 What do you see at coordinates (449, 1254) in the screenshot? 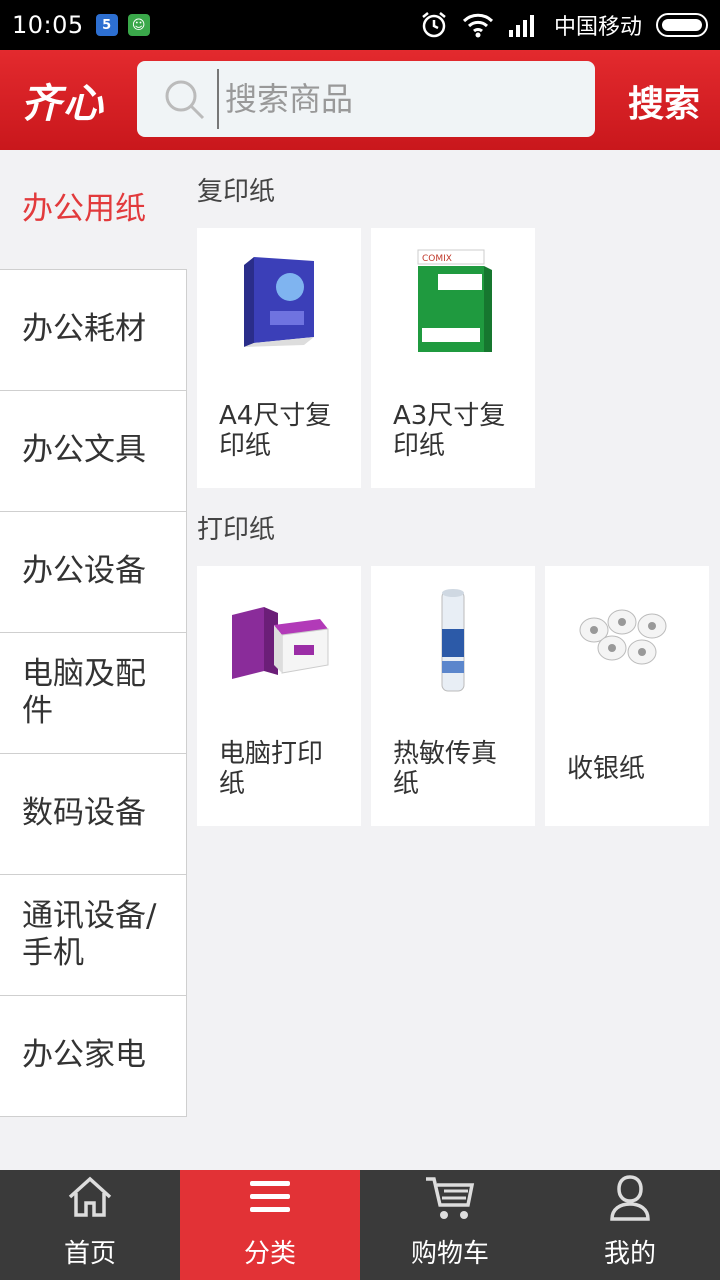
I see `tab-cart-label: 购物车` at bounding box center [449, 1254].